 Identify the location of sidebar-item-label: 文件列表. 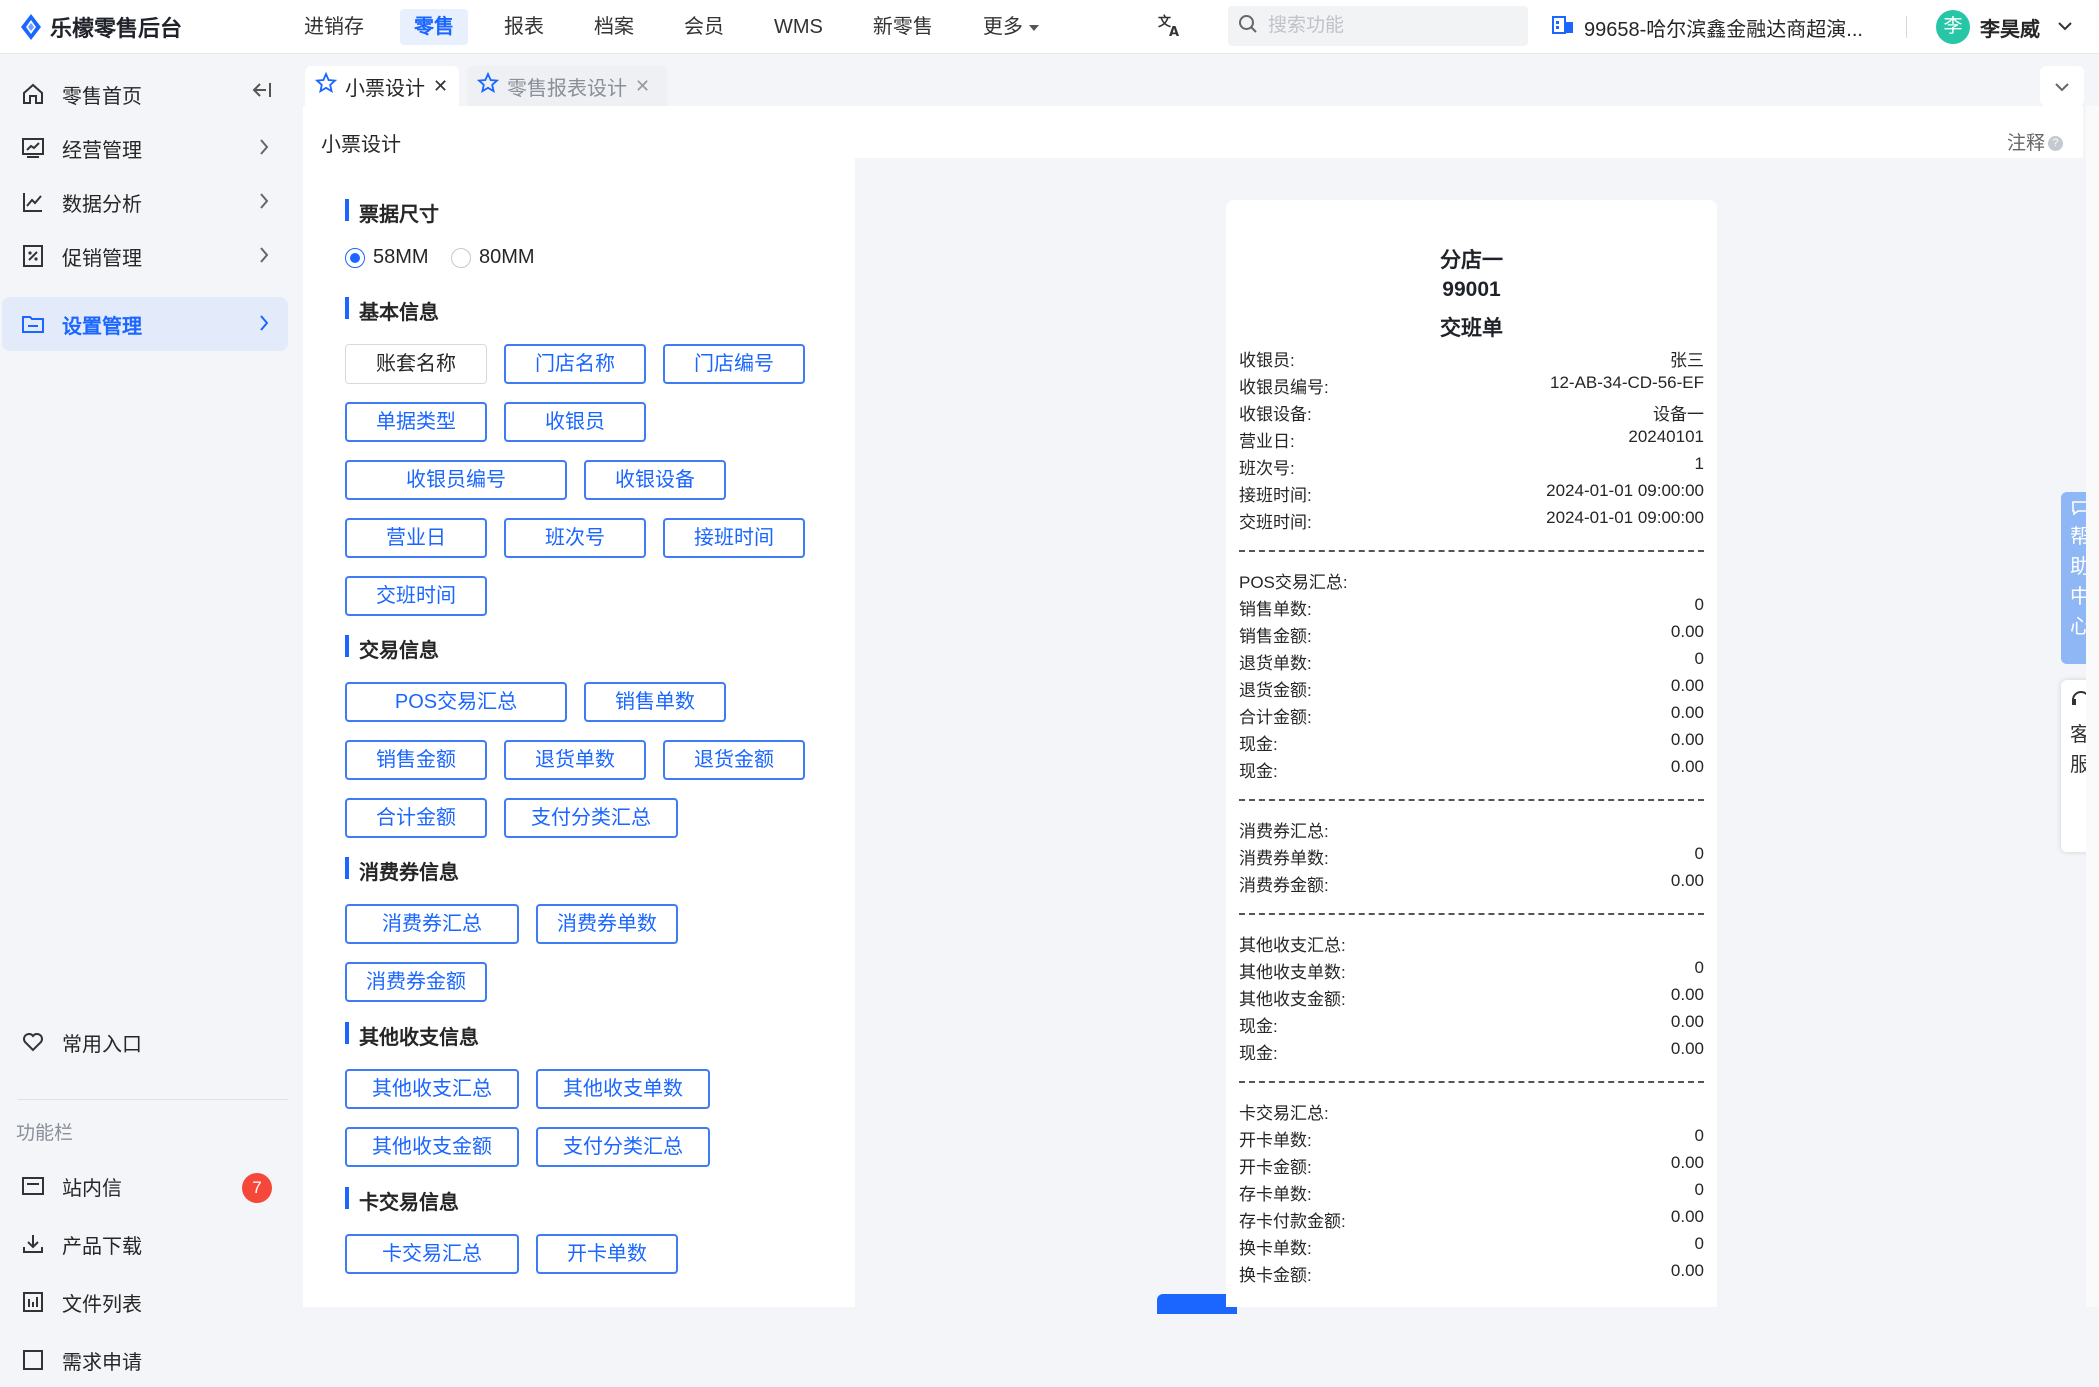
(102, 1304).